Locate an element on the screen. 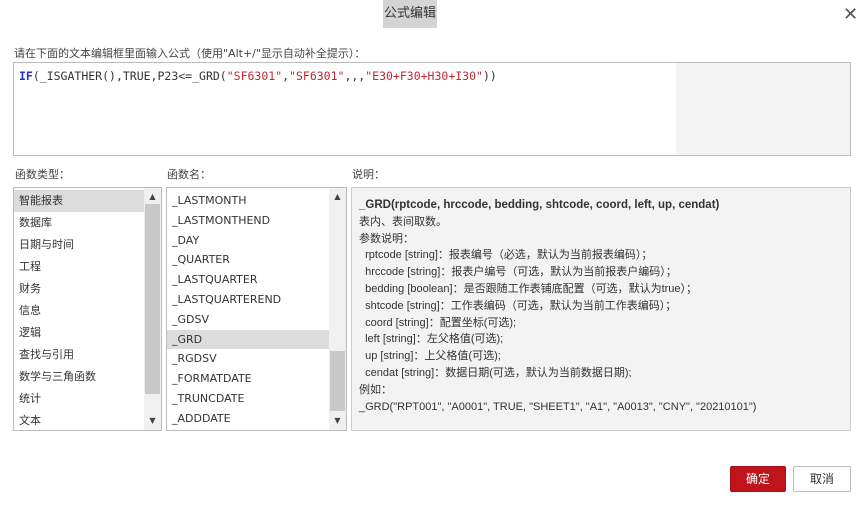  functions-label: 函数名： is located at coordinates (189, 174).